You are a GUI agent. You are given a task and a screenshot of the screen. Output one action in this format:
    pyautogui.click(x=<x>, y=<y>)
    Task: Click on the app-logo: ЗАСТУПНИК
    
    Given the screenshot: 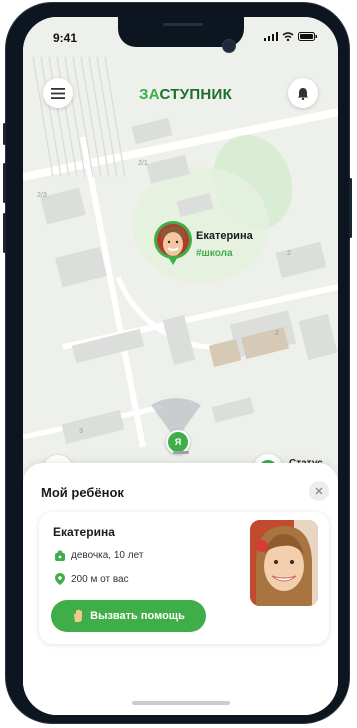 What is the action you would take?
    pyautogui.click(x=185, y=94)
    